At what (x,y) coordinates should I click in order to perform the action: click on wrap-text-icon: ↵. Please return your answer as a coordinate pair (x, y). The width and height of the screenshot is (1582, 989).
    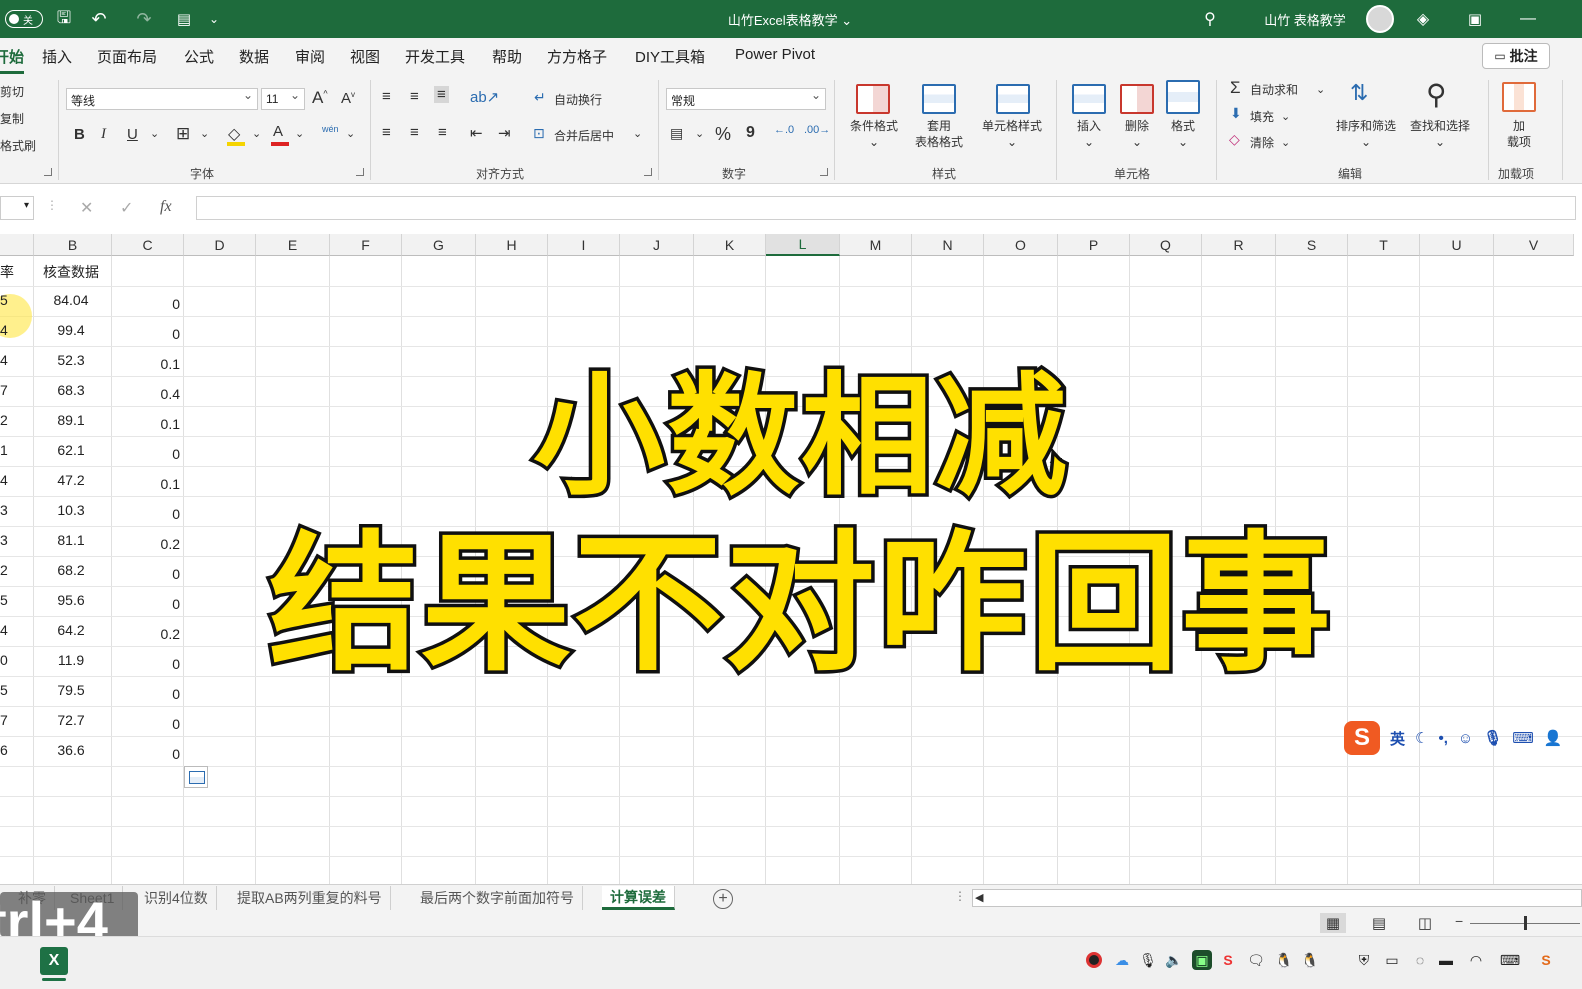
    Looking at the image, I should click on (540, 97).